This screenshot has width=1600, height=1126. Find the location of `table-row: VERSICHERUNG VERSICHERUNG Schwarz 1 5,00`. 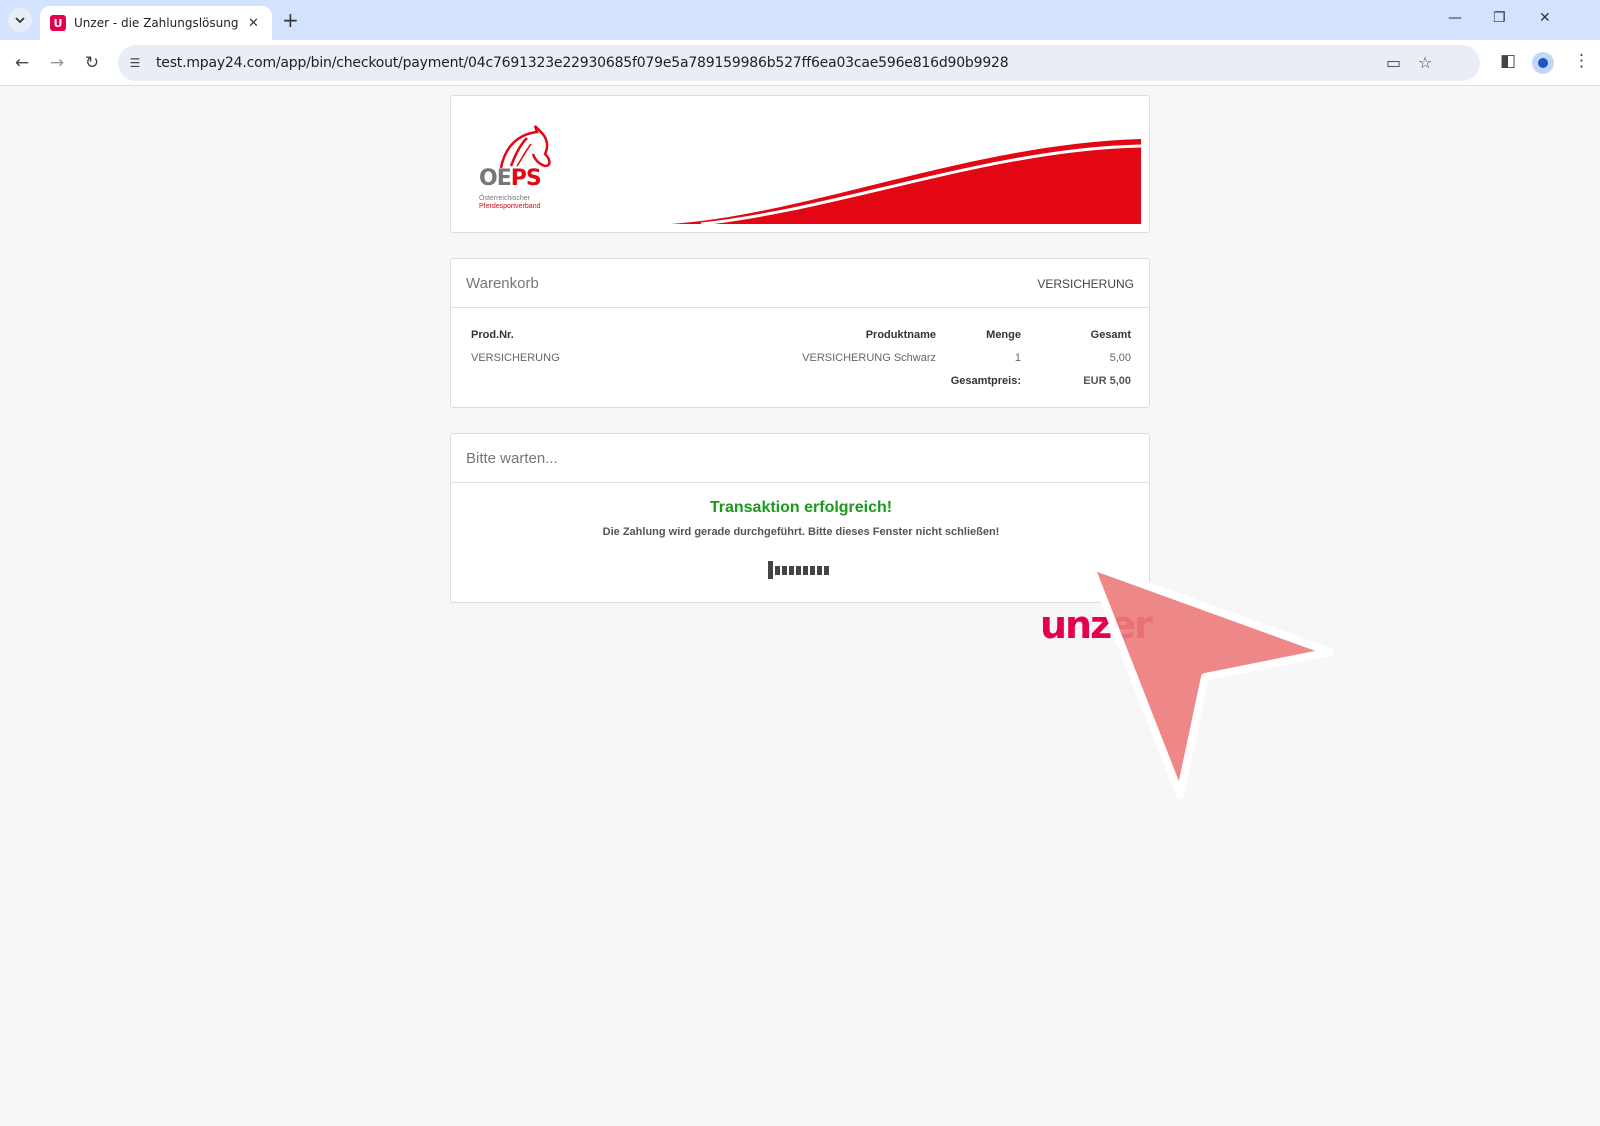

table-row: VERSICHERUNG VERSICHERUNG Schwarz 1 5,00 is located at coordinates (801, 363).